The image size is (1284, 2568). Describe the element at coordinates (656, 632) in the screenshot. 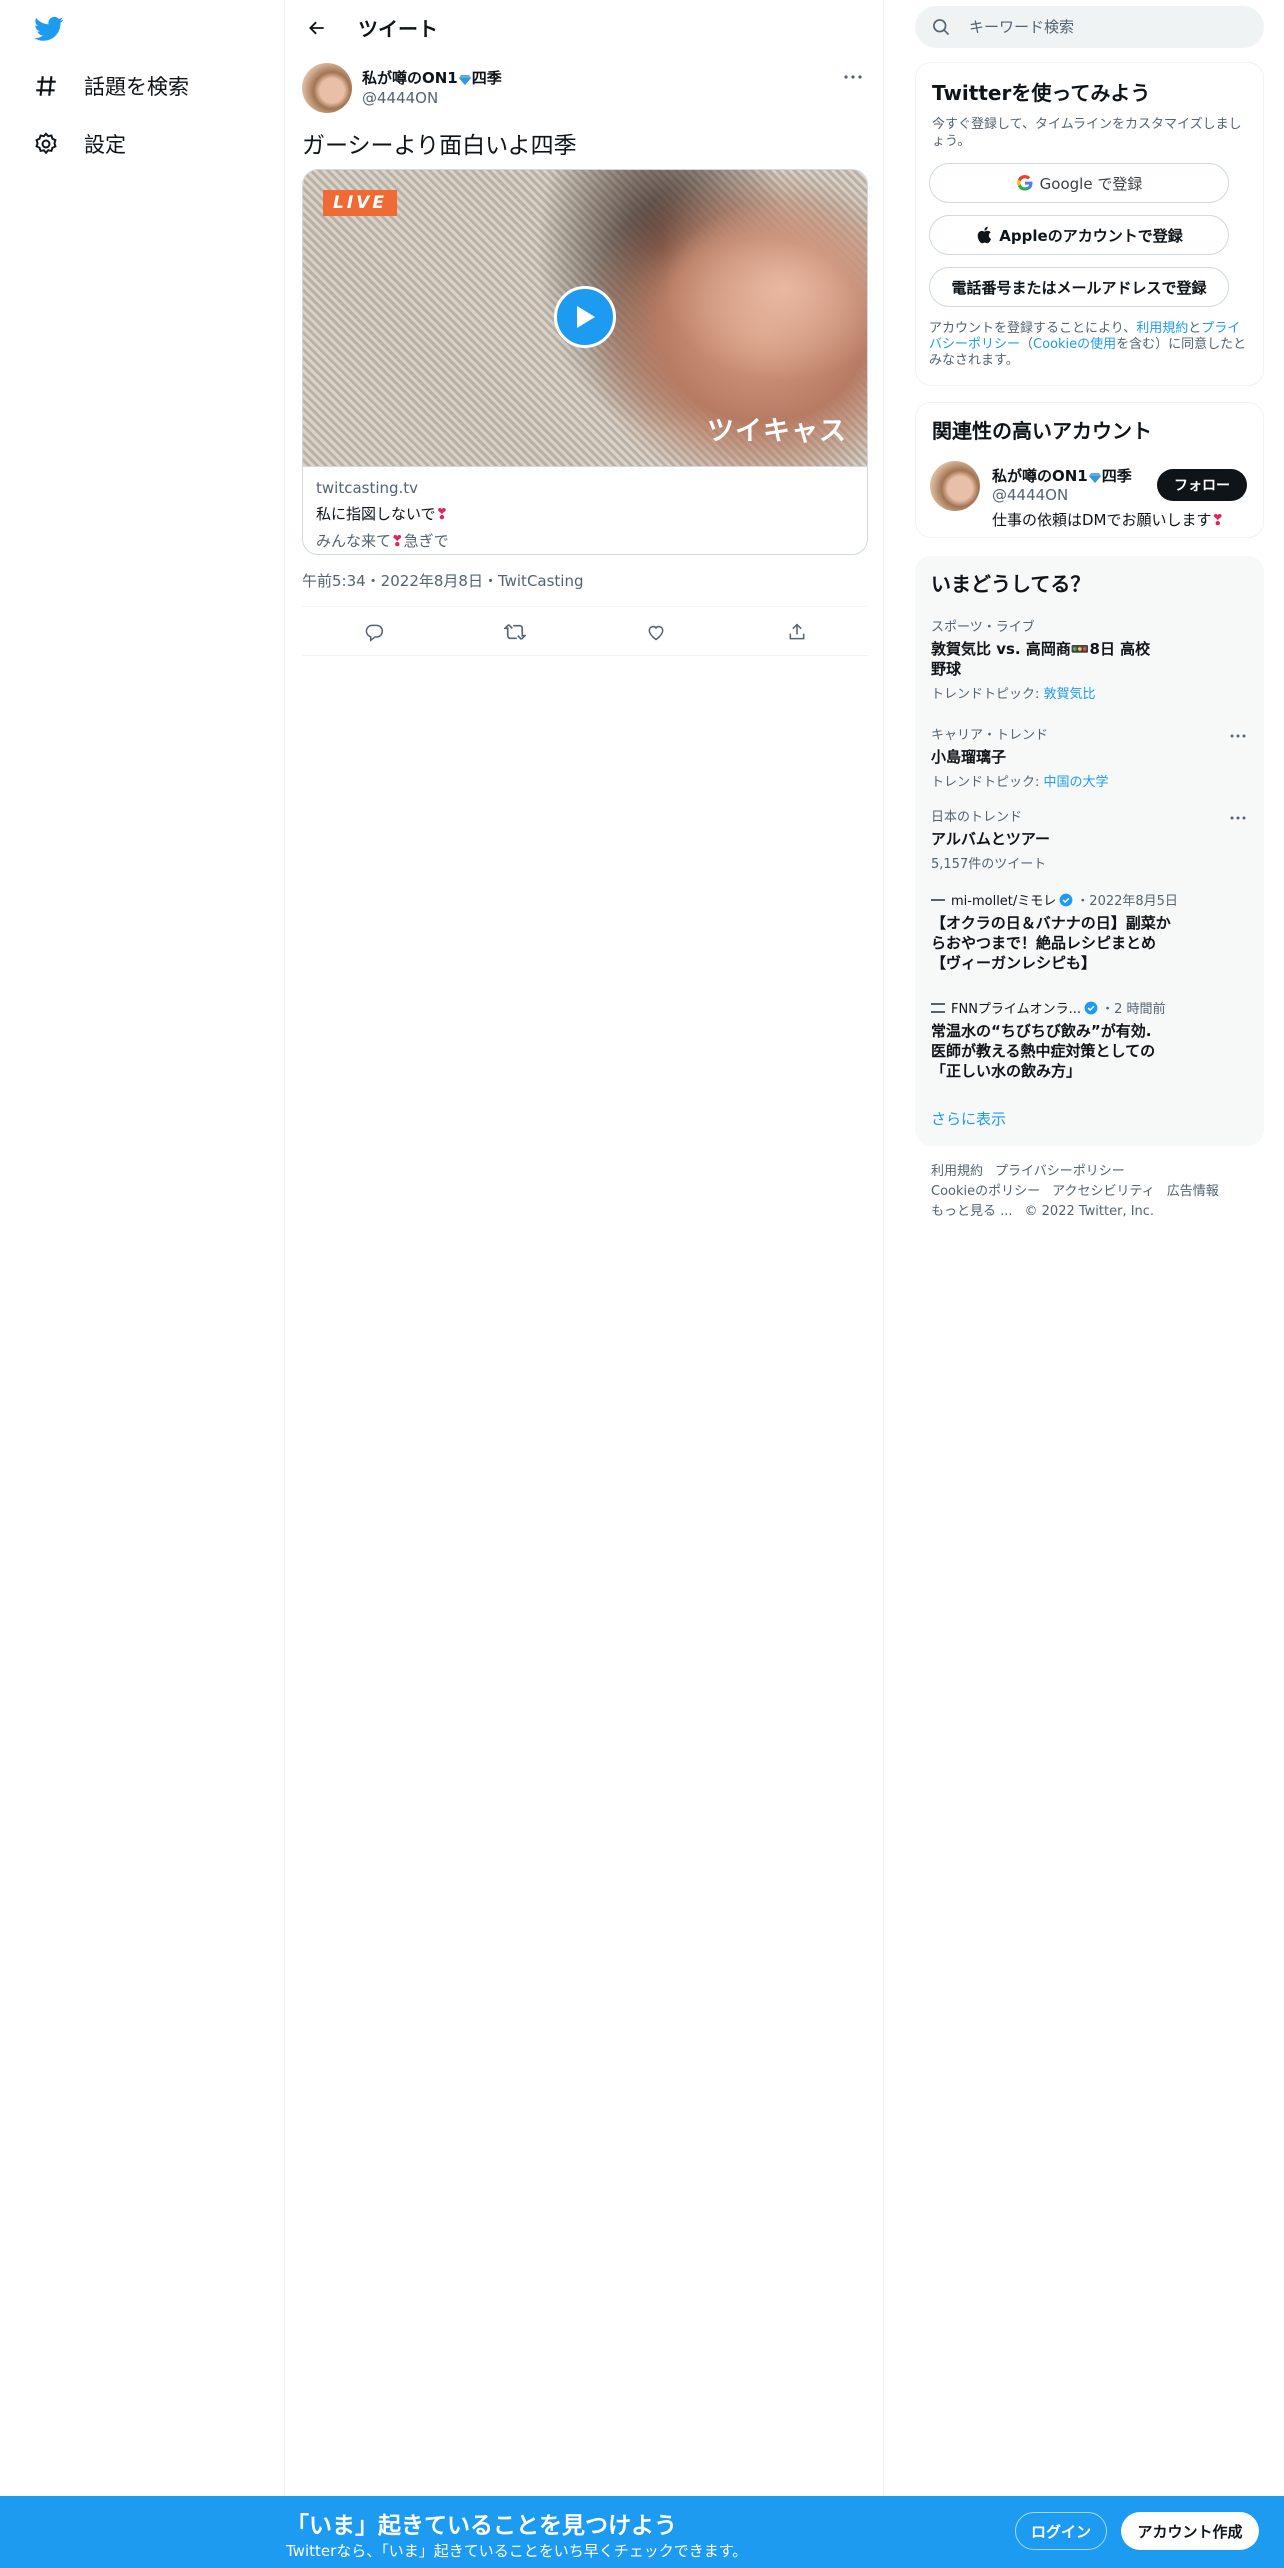

I see `like-icon` at that location.